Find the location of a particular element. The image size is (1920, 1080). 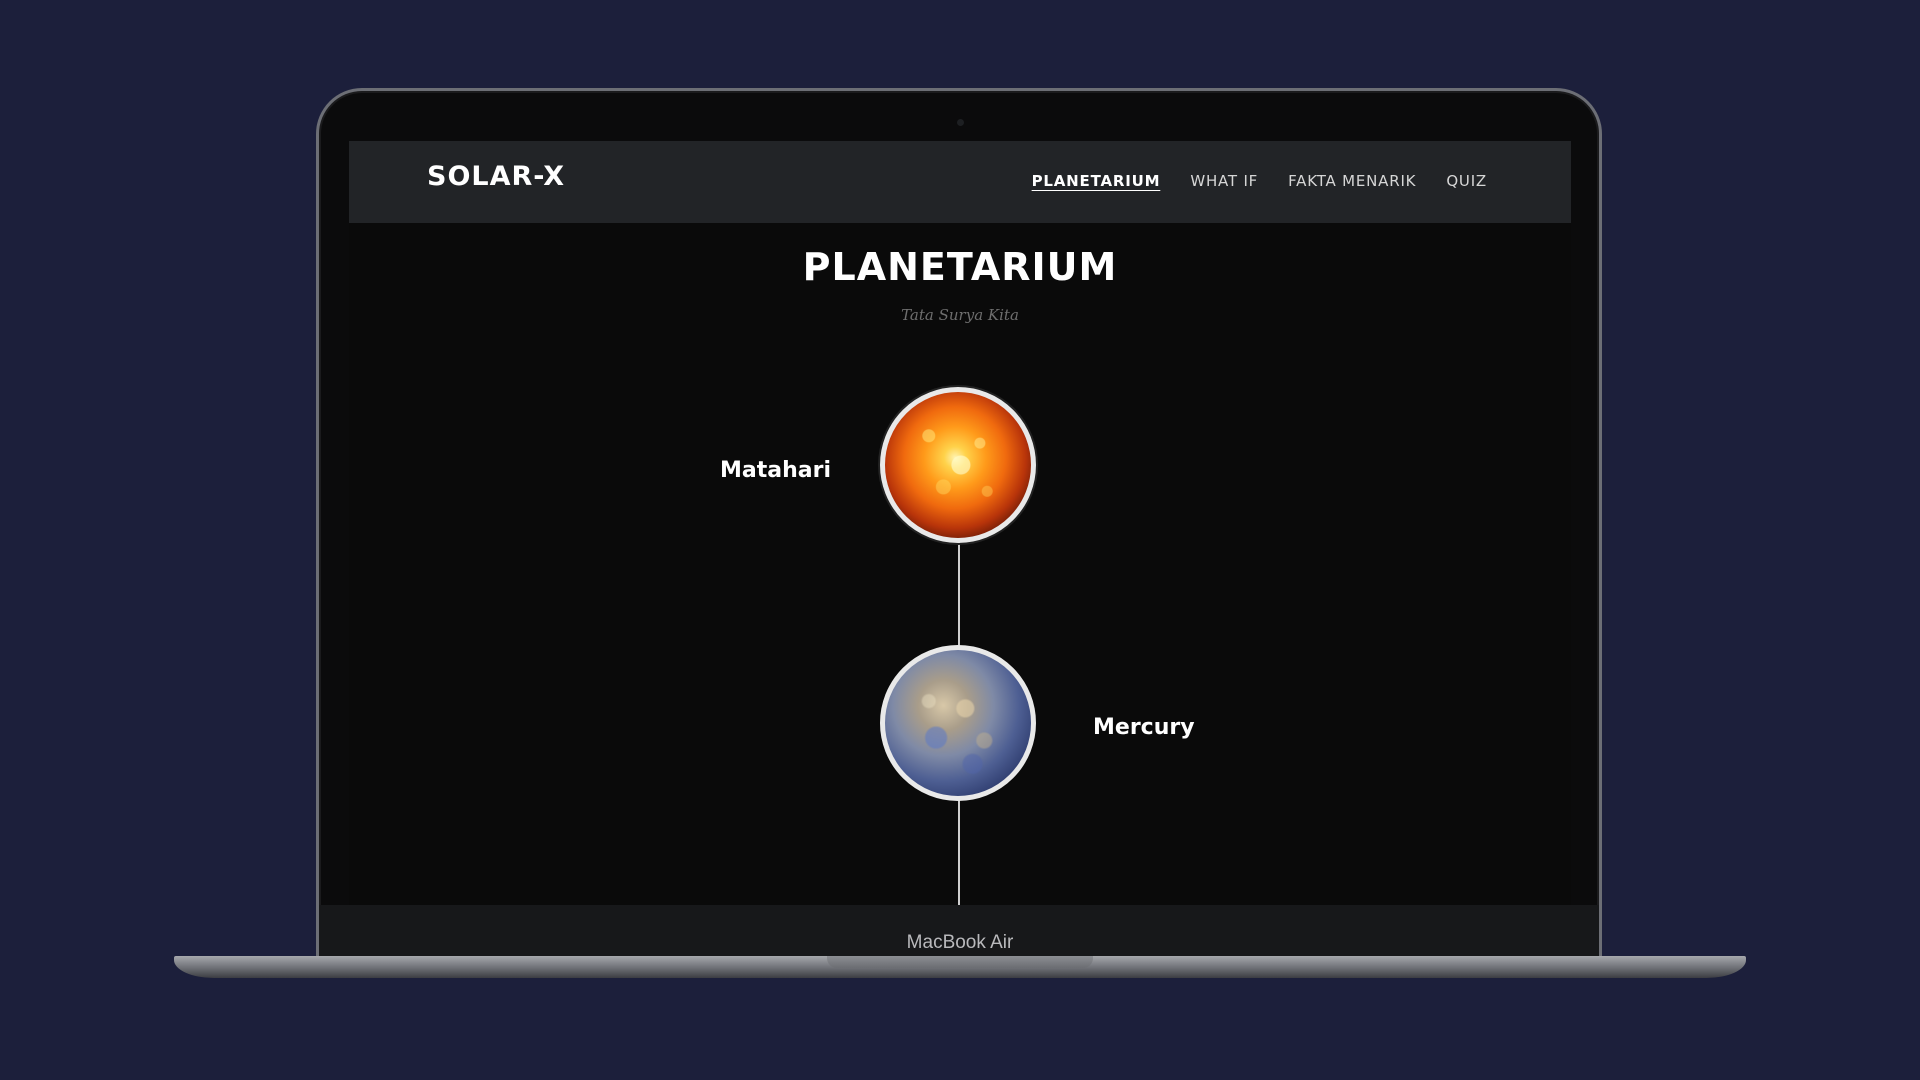

sun-texture is located at coordinates (958, 465).